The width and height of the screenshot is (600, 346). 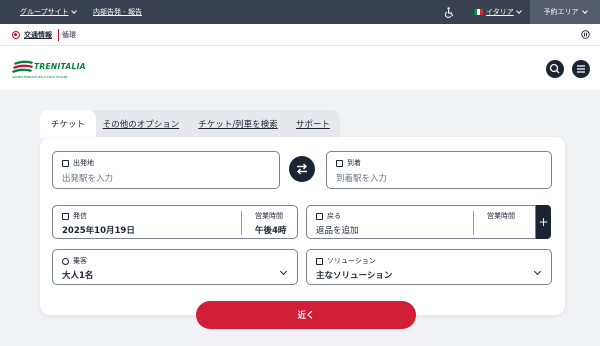 I want to click on reserved-area-label: 予約エリア, so click(x=561, y=12).